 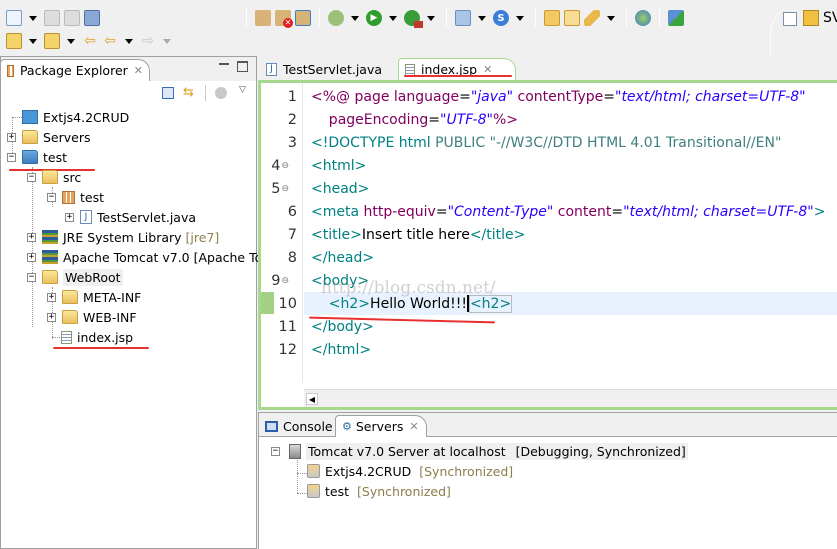 I want to click on forward-icon: ⇨, so click(x=148, y=41).